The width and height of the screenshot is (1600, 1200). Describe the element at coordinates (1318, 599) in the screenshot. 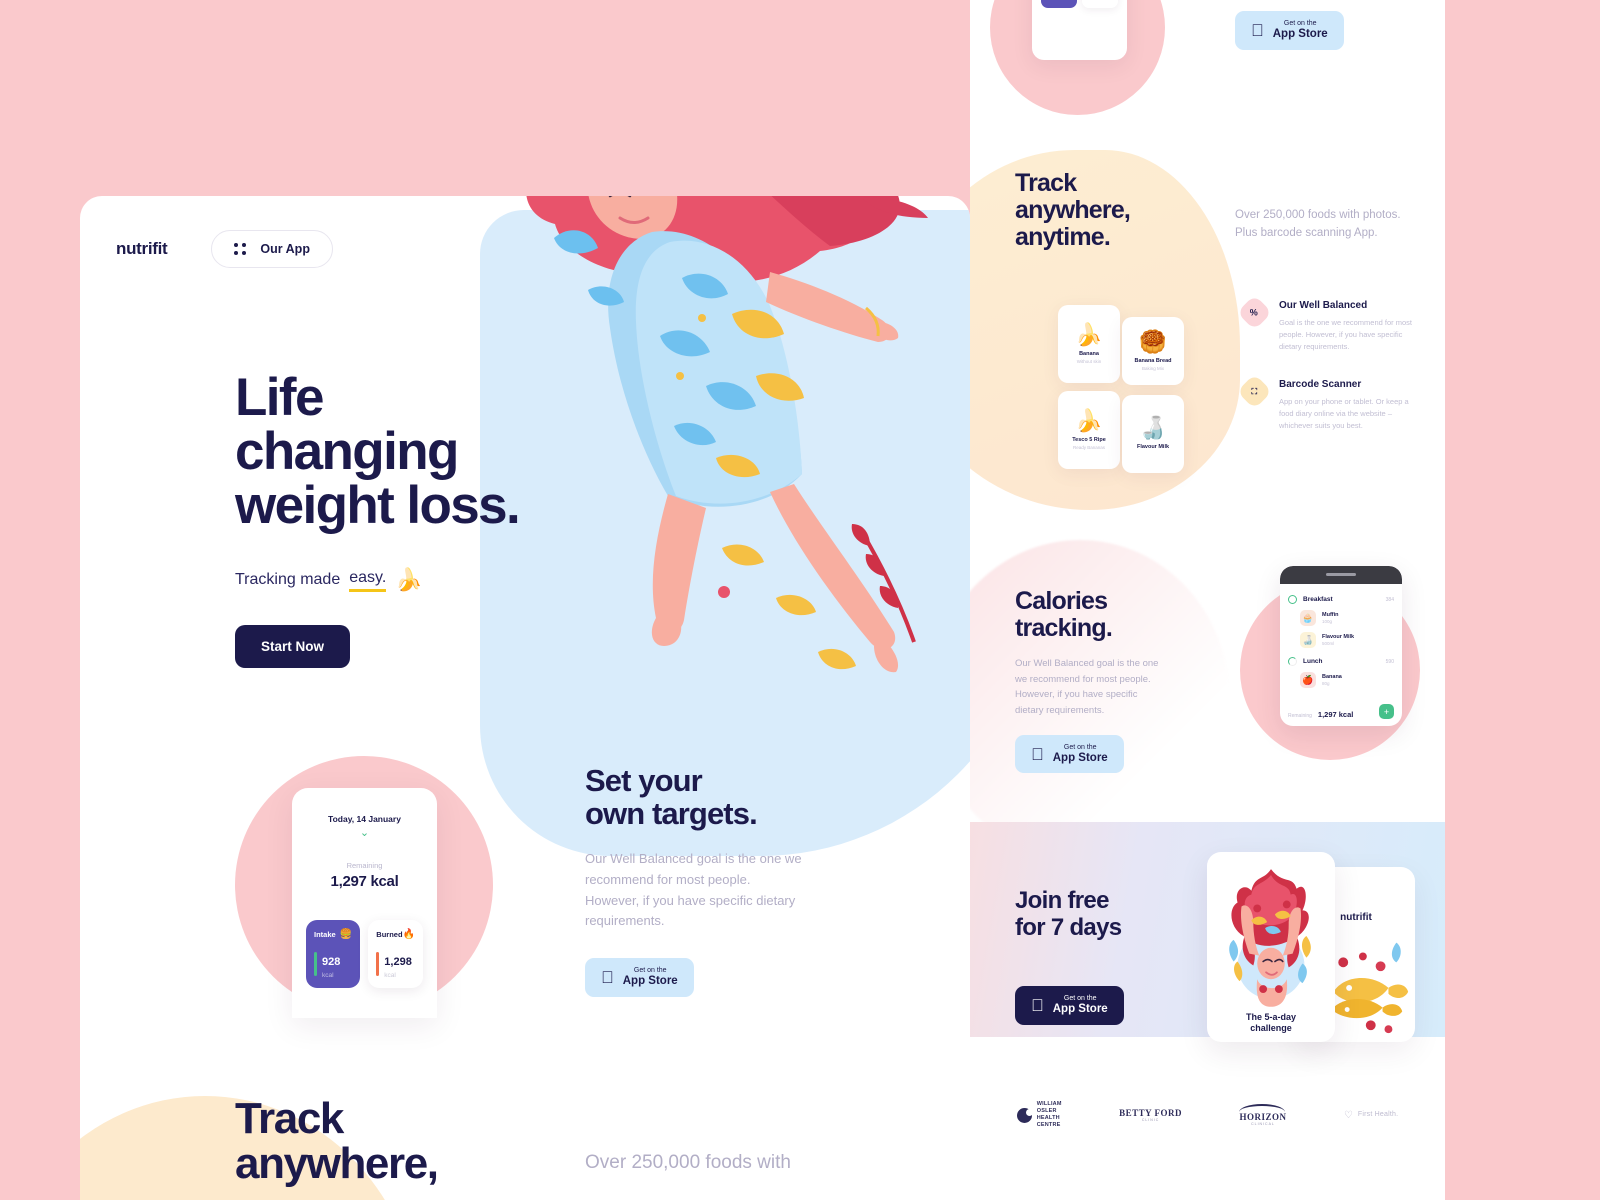

I see `meal-name-0: Breakfast` at that location.